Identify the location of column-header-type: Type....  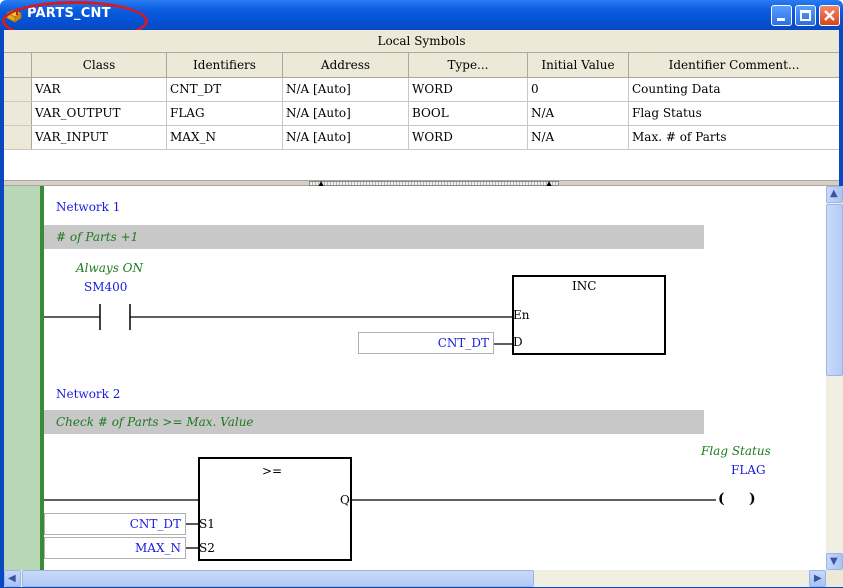
(468, 65).